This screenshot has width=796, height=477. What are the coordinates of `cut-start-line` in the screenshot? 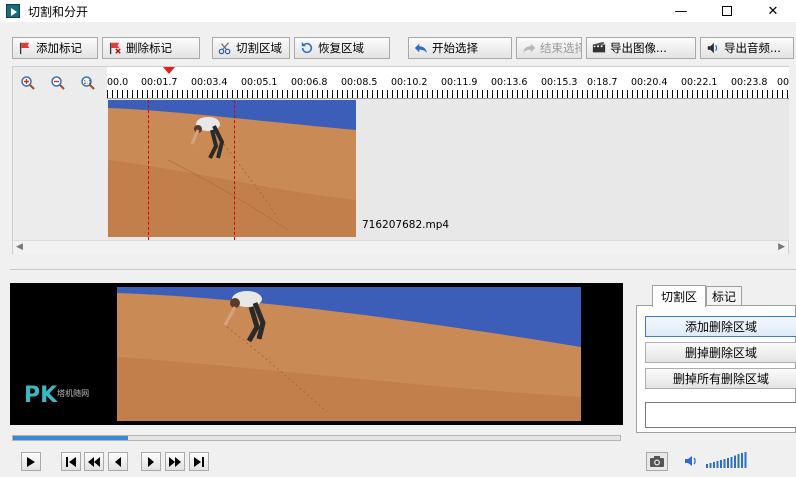 It's located at (148, 170).